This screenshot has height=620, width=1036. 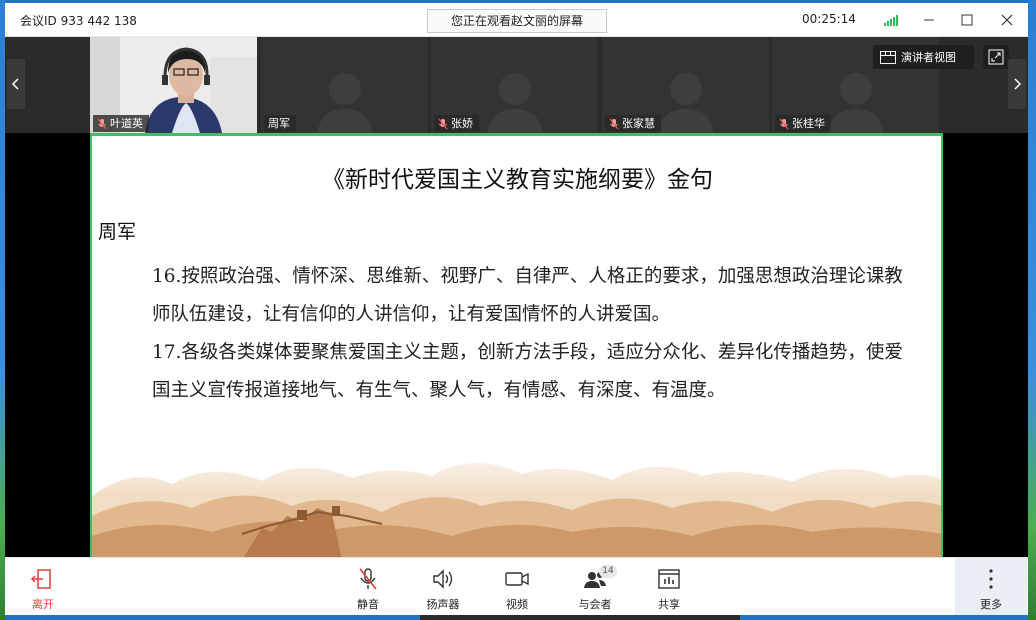 I want to click on participant-name: 张桂华, so click(x=808, y=123).